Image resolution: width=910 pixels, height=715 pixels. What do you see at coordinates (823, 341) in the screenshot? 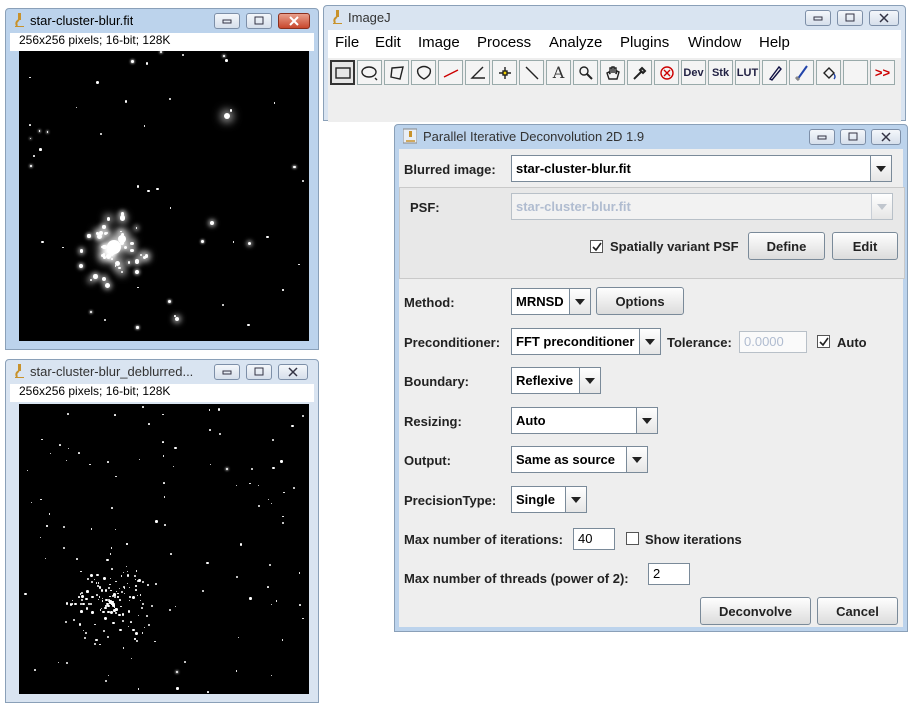
I see `auto-checkbox` at bounding box center [823, 341].